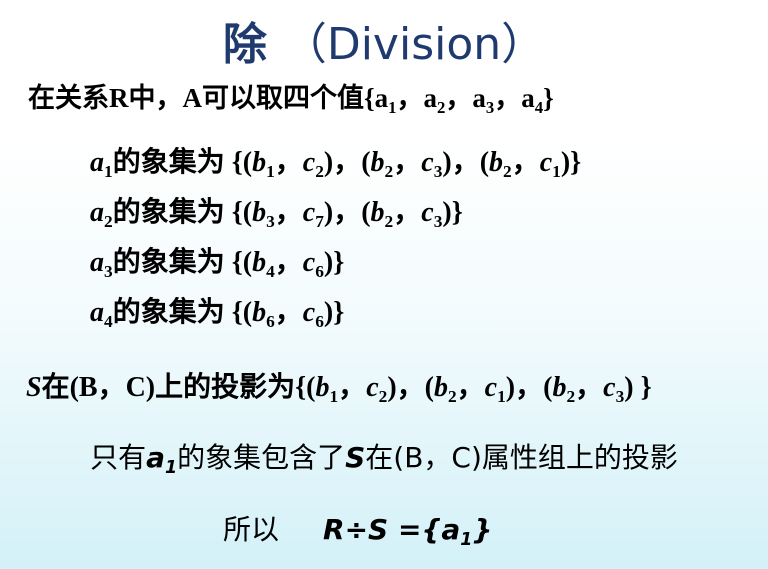 The width and height of the screenshot is (768, 569). I want to click on image-label-1: 的象集为, so click(168, 162).